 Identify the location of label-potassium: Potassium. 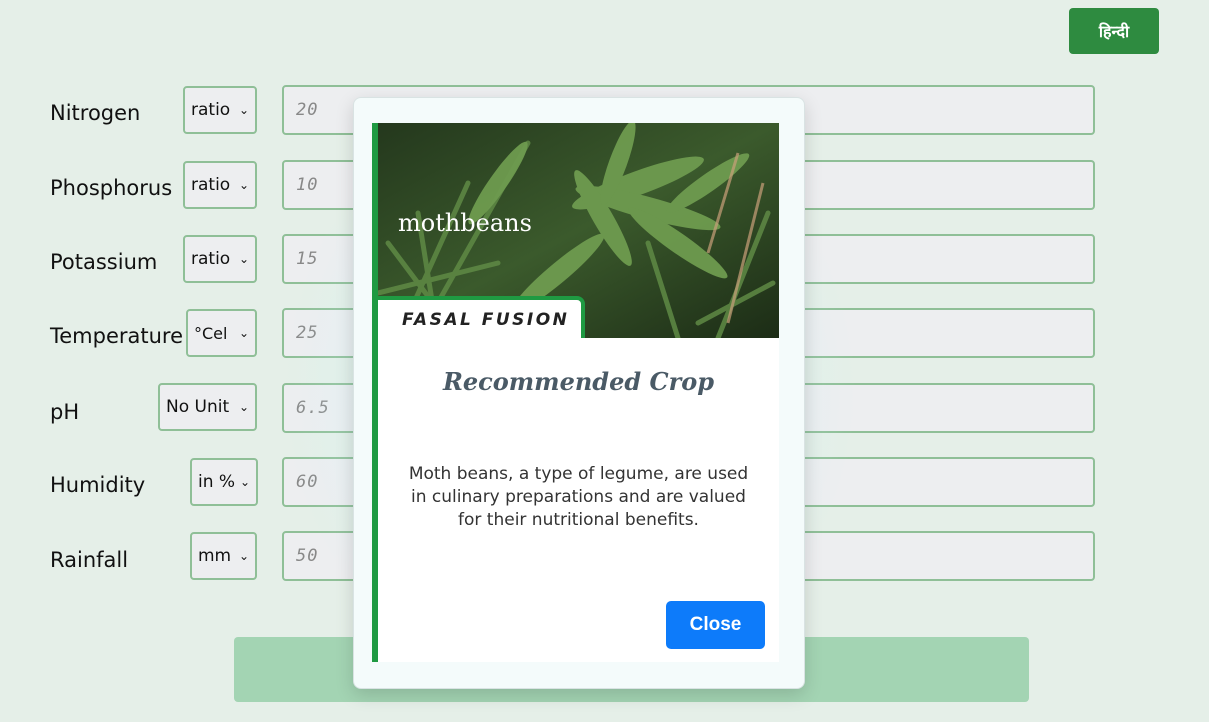
(104, 262).